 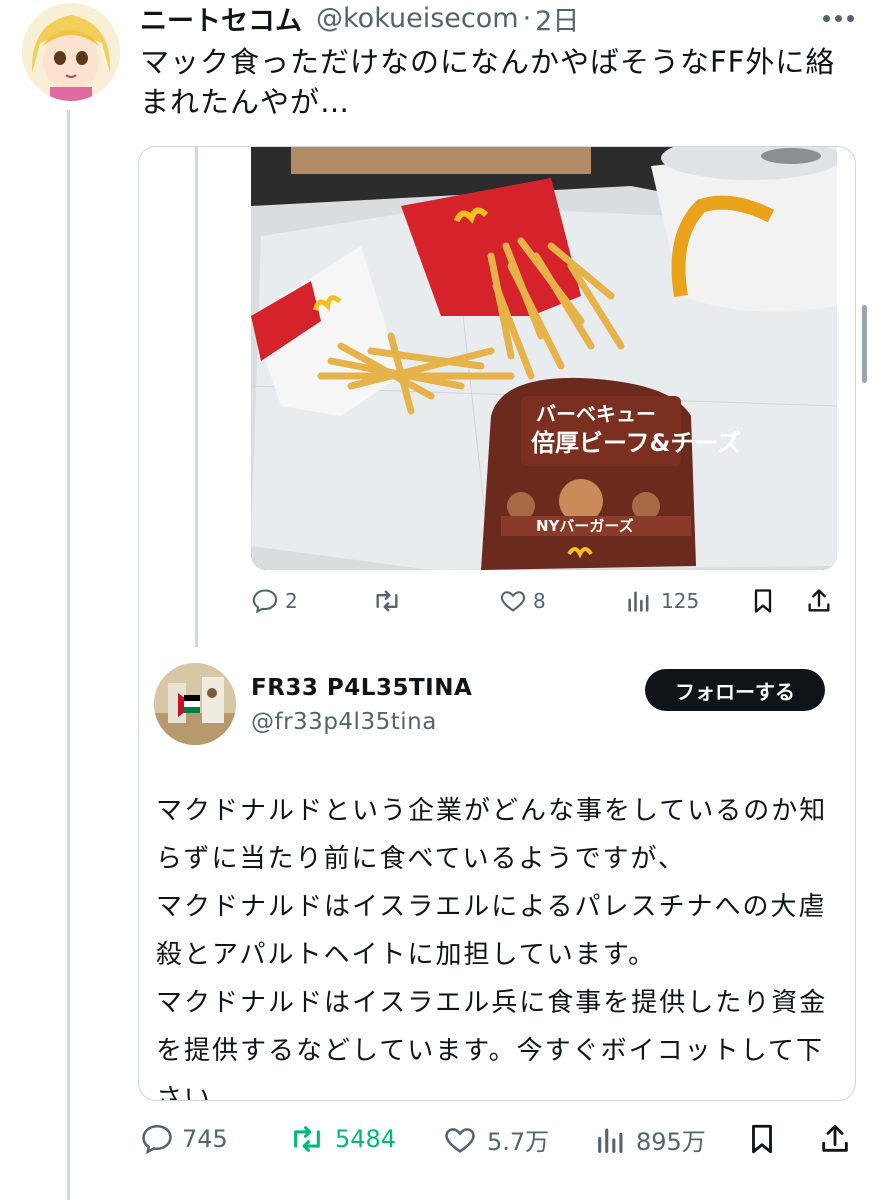 I want to click on thread-line, so click(x=68, y=655).